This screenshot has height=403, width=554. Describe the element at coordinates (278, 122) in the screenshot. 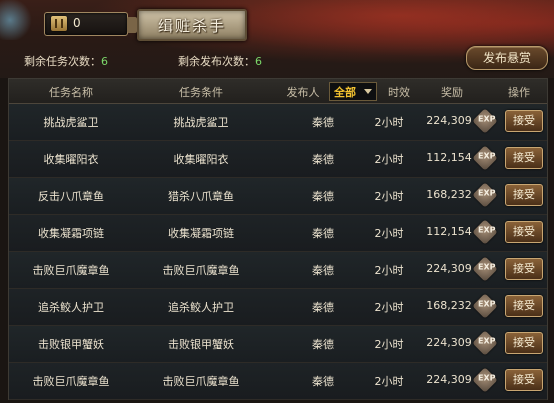

I see `table-row: 挑战虎鲨卫 挑战虎鲨卫 秦德 2小时 224,309 EXP 接受` at that location.